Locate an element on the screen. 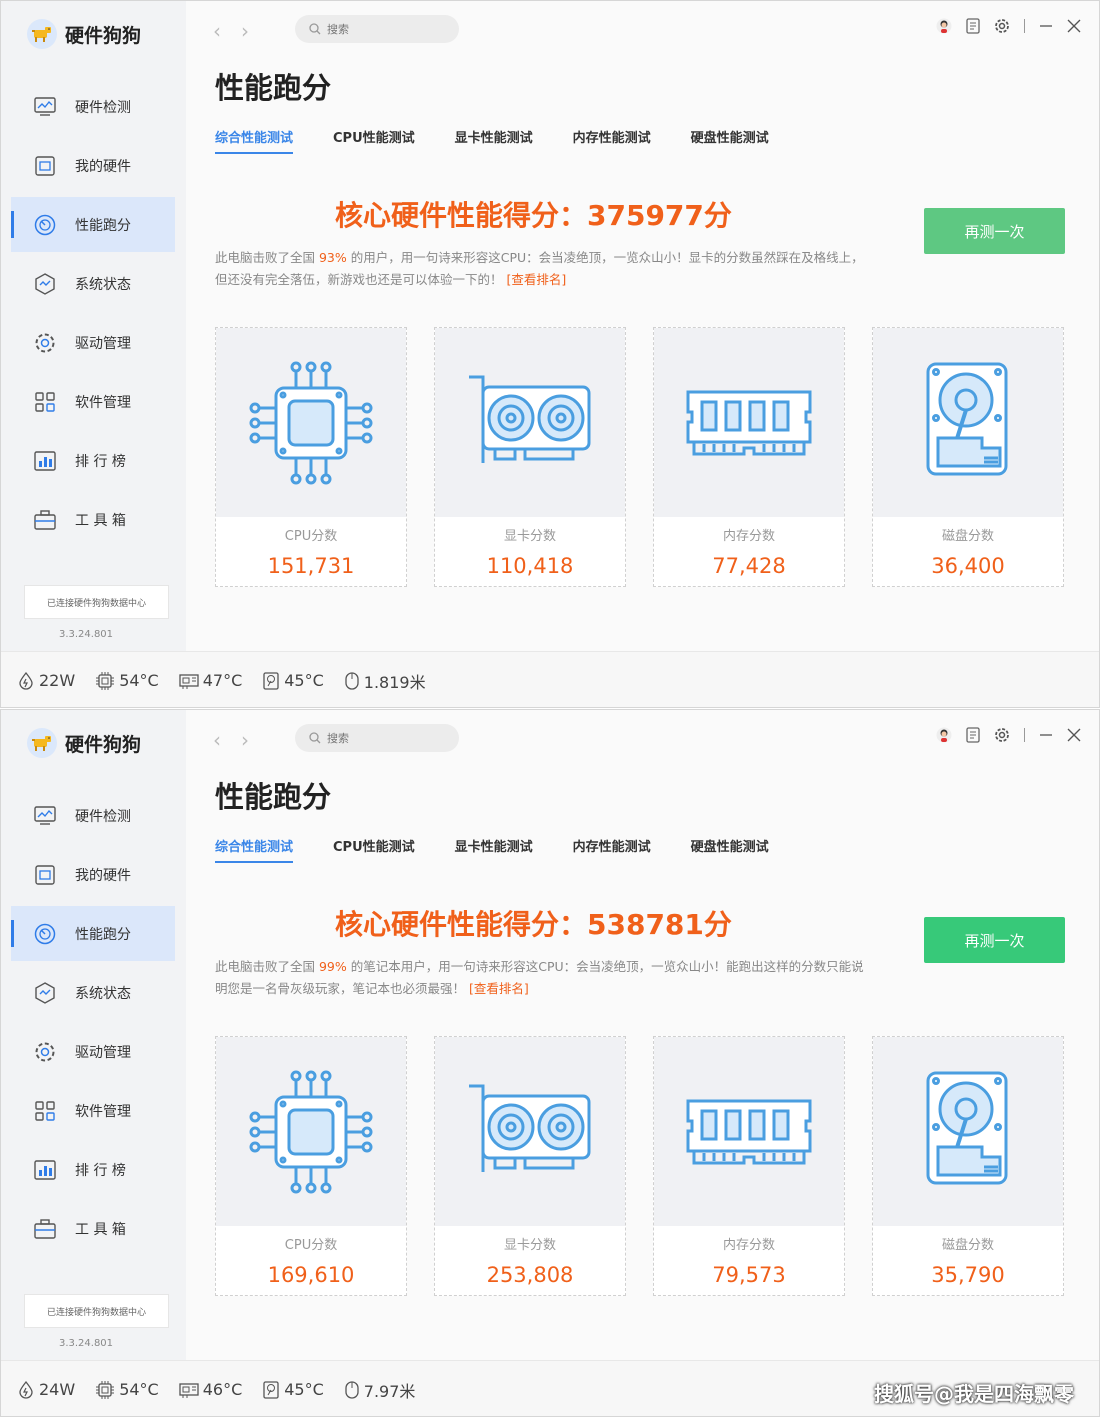 This screenshot has height=1419, width=1100. beat-percentage: 99% is located at coordinates (332, 966).